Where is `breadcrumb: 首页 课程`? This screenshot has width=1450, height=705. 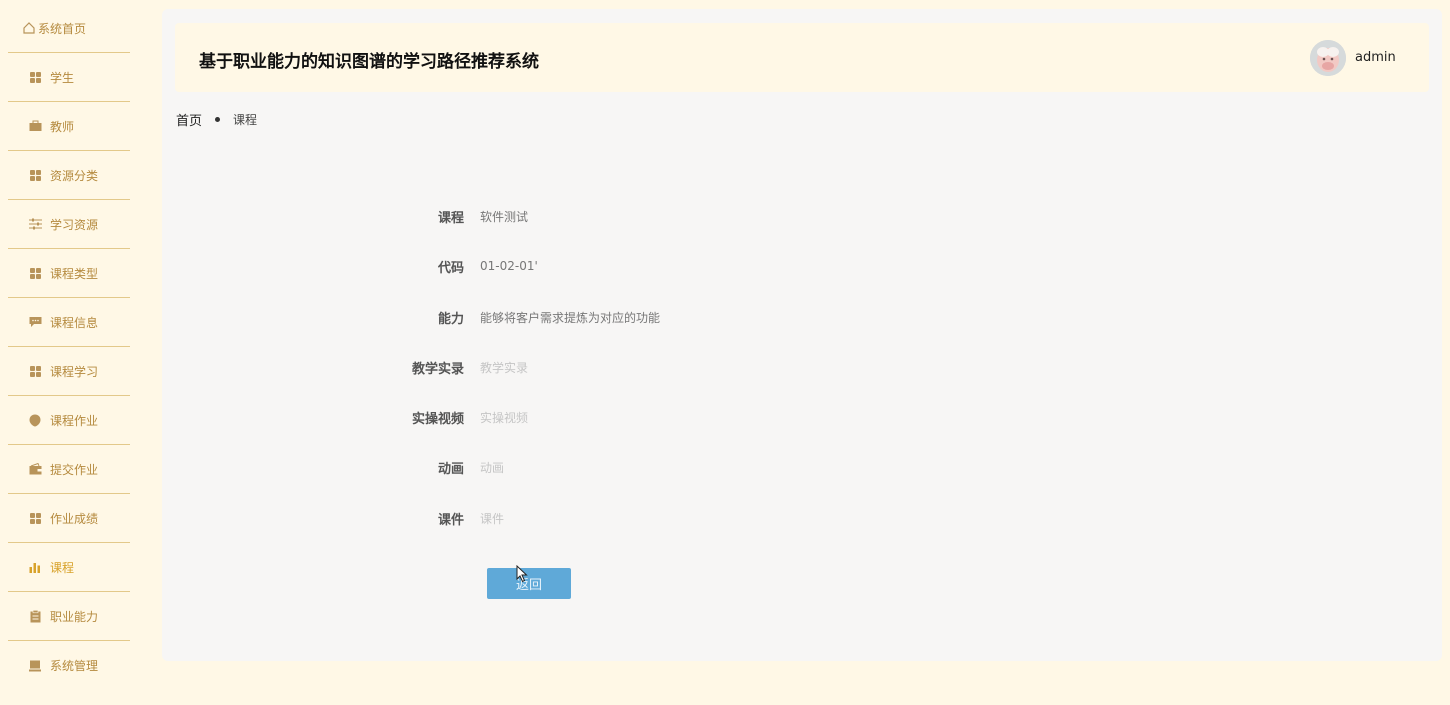
breadcrumb: 首页 课程 is located at coordinates (216, 119).